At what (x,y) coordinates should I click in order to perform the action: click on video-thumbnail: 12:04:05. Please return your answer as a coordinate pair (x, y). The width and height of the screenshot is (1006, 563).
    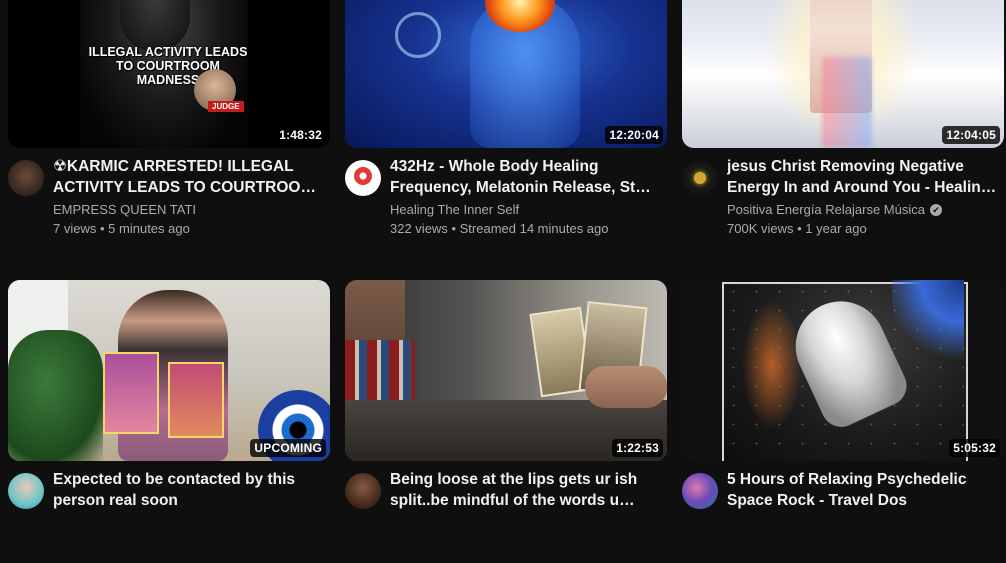
    Looking at the image, I should click on (843, 74).